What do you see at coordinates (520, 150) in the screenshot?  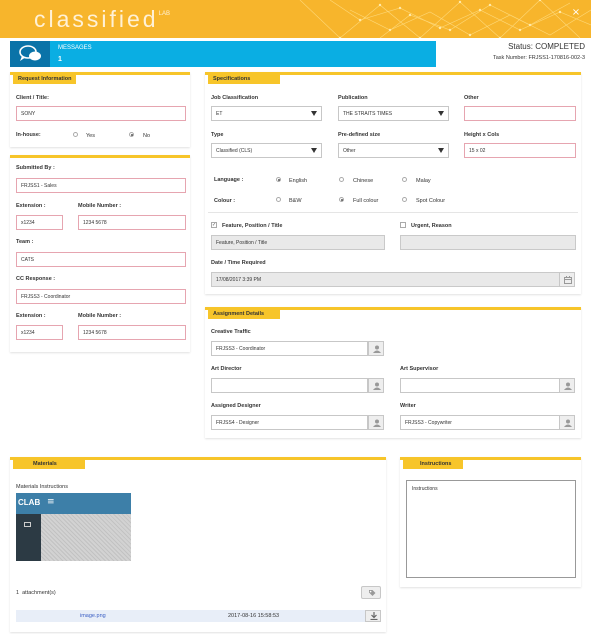 I see `height-cols-input: 15 x 02` at bounding box center [520, 150].